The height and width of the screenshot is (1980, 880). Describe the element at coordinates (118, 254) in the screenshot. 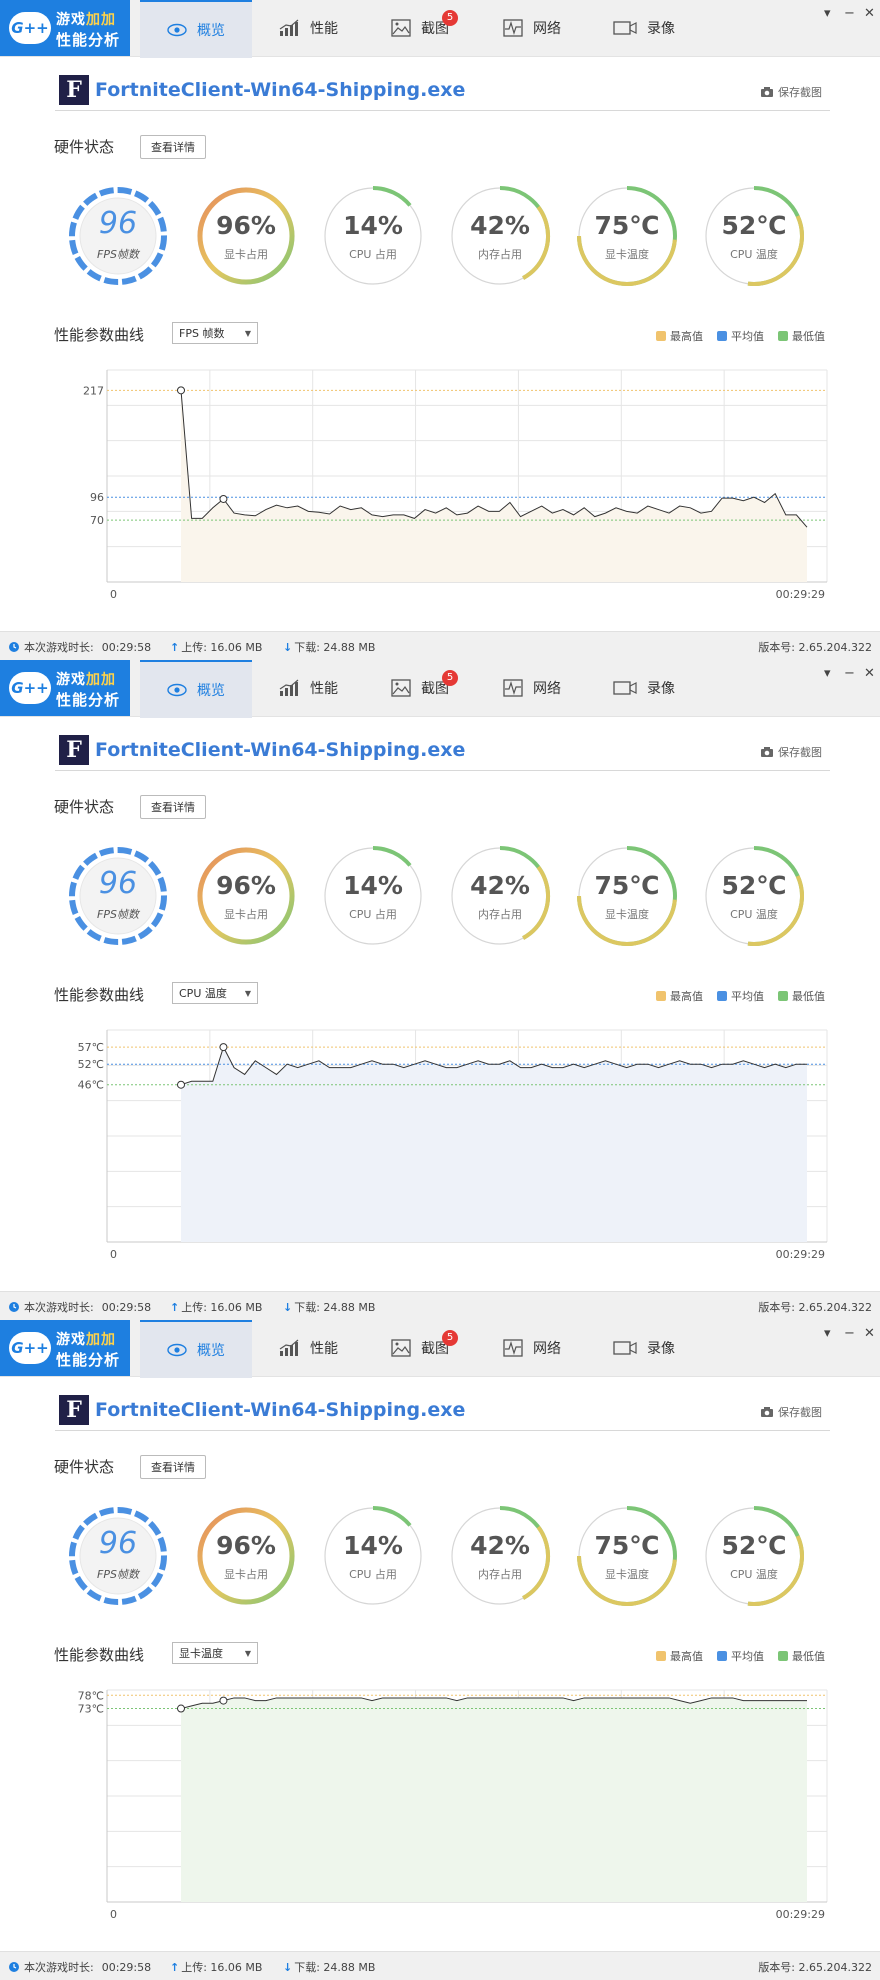

I see `gauge-label: FPS帧数` at that location.